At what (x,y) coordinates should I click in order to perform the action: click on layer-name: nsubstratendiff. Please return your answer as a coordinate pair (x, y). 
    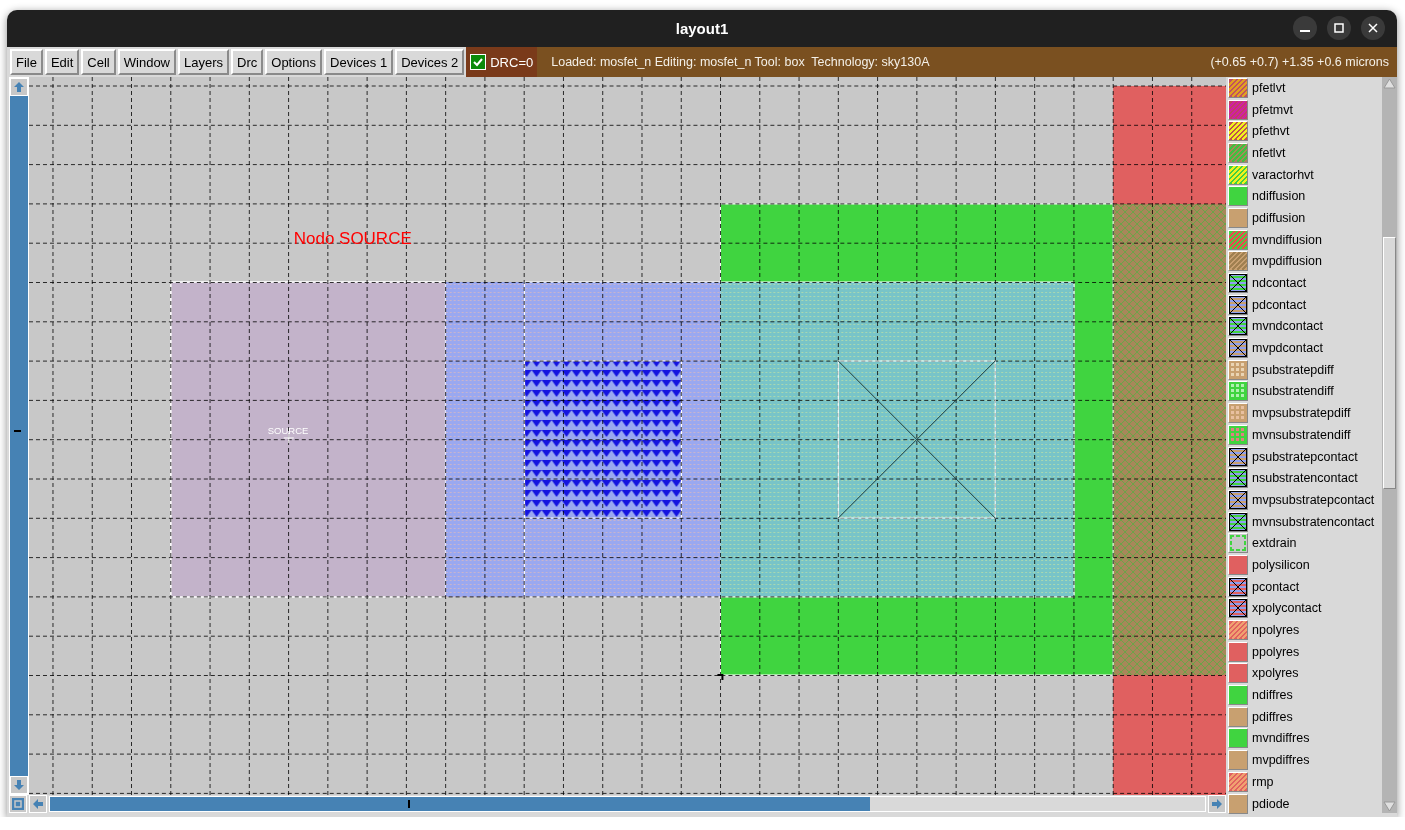
    Looking at the image, I should click on (1293, 391).